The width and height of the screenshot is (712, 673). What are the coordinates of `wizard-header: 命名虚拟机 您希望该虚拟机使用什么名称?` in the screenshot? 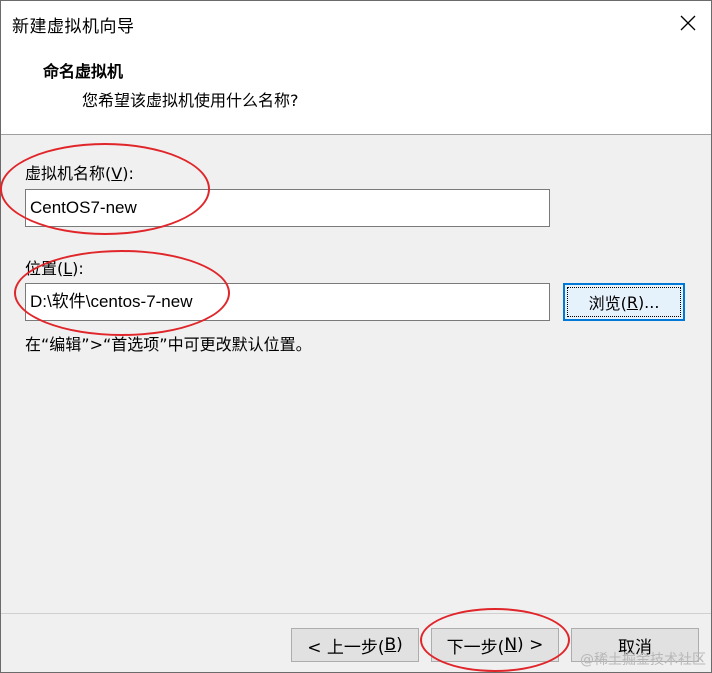 It's located at (356, 90).